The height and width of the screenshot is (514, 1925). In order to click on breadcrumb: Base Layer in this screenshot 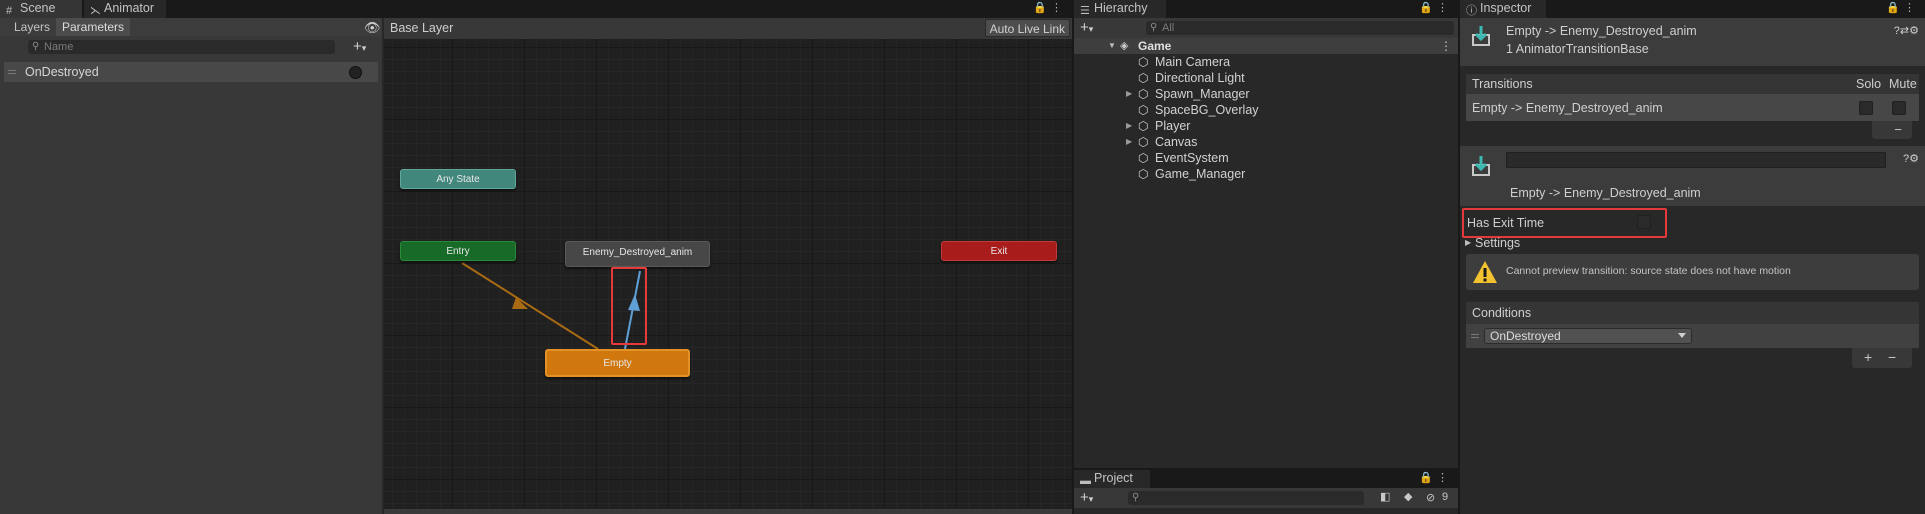, I will do `click(421, 28)`.